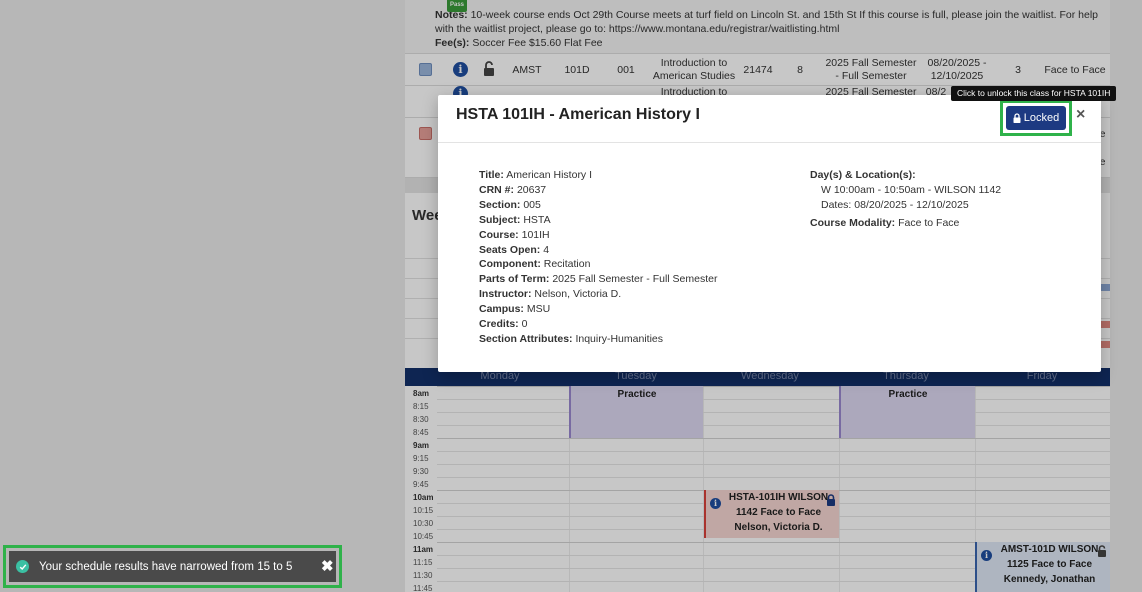  What do you see at coordinates (515, 309) in the screenshot?
I see `detail-campus: Campus: MSU` at bounding box center [515, 309].